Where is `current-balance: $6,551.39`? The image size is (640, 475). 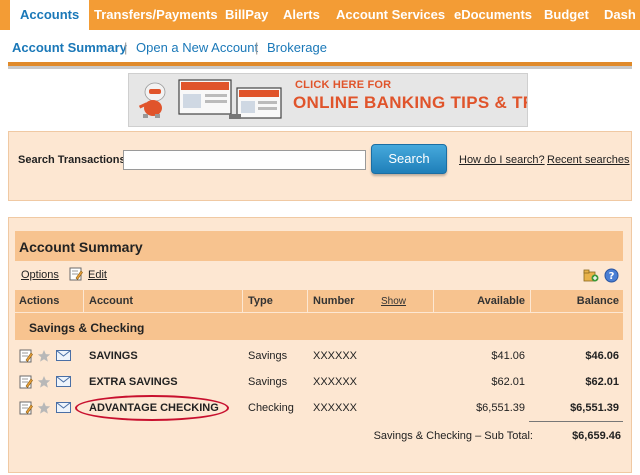
current-balance: $6,551.39 is located at coordinates (594, 408).